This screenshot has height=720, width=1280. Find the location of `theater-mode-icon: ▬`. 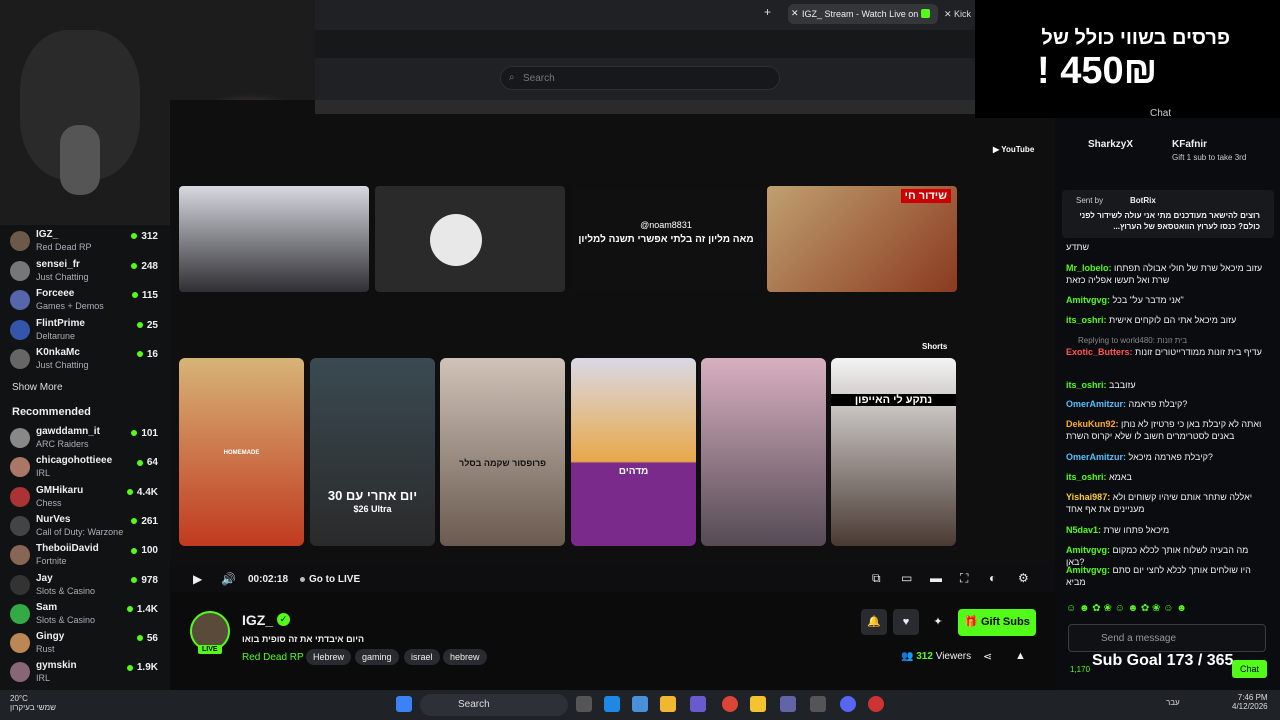

theater-mode-icon: ▬ is located at coordinates (936, 578).